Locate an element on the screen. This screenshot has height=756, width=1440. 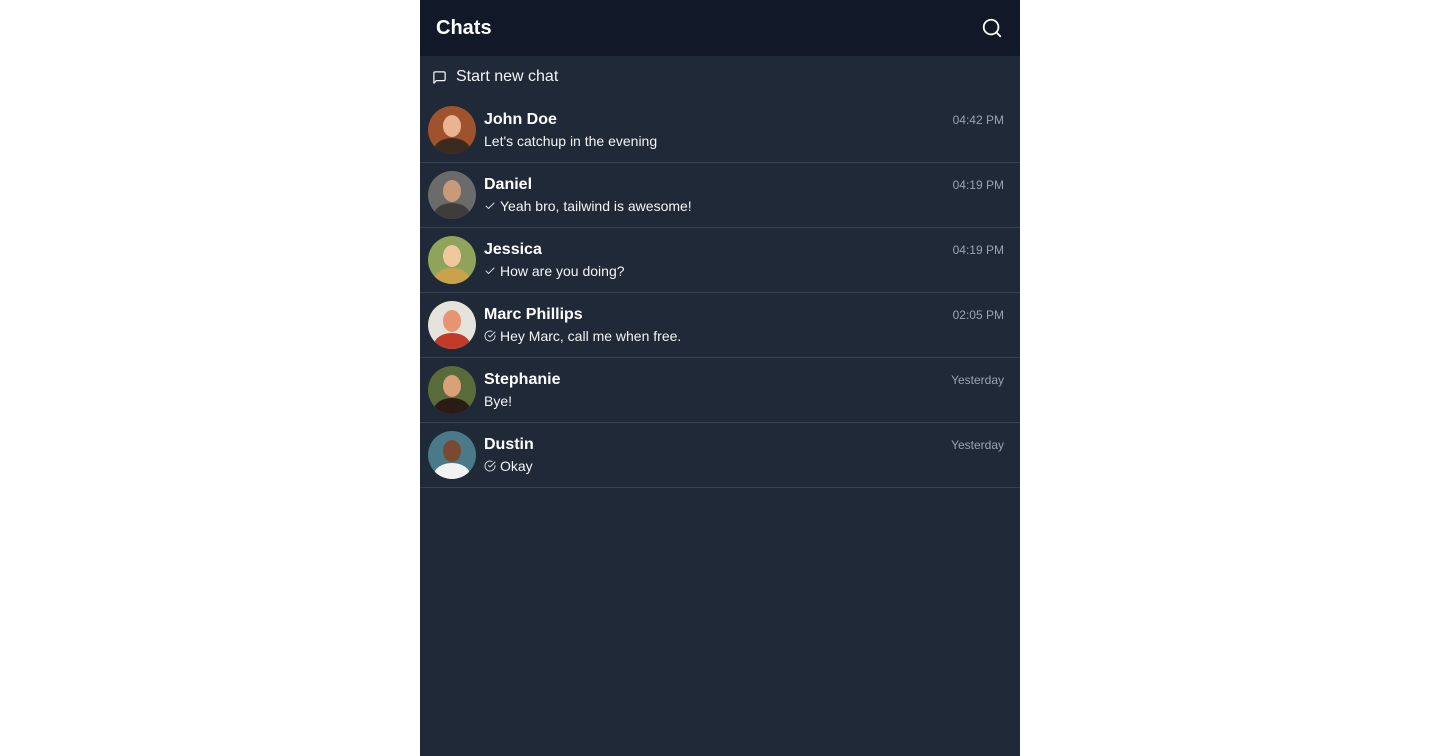
search-icon is located at coordinates (992, 28).